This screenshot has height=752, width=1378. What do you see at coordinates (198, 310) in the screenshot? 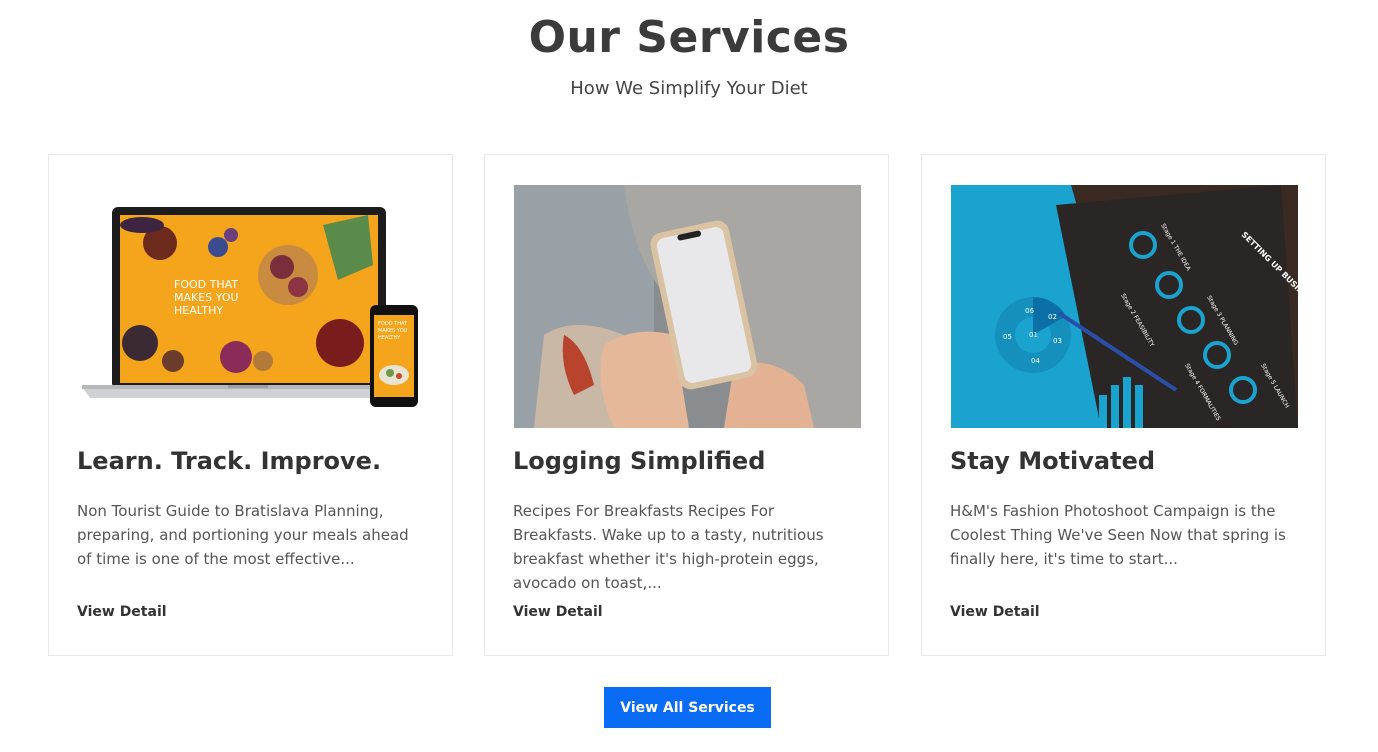
I see `laptop-text-3: HEALTHY` at bounding box center [198, 310].